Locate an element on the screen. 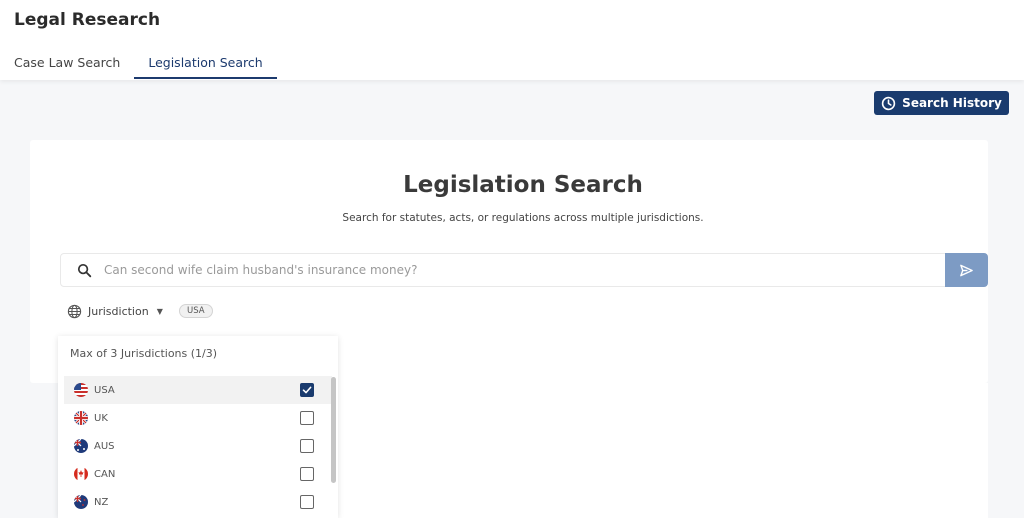 The height and width of the screenshot is (518, 1024). globe-icon is located at coordinates (74, 311).